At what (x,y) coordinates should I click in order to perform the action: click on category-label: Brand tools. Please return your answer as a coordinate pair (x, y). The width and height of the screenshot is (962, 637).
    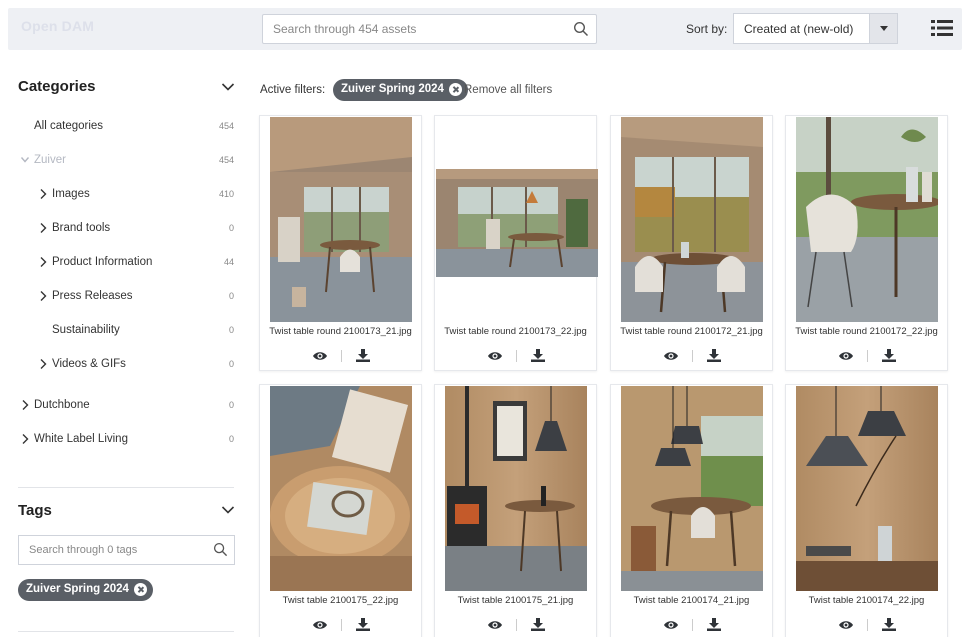
    Looking at the image, I should click on (81, 228).